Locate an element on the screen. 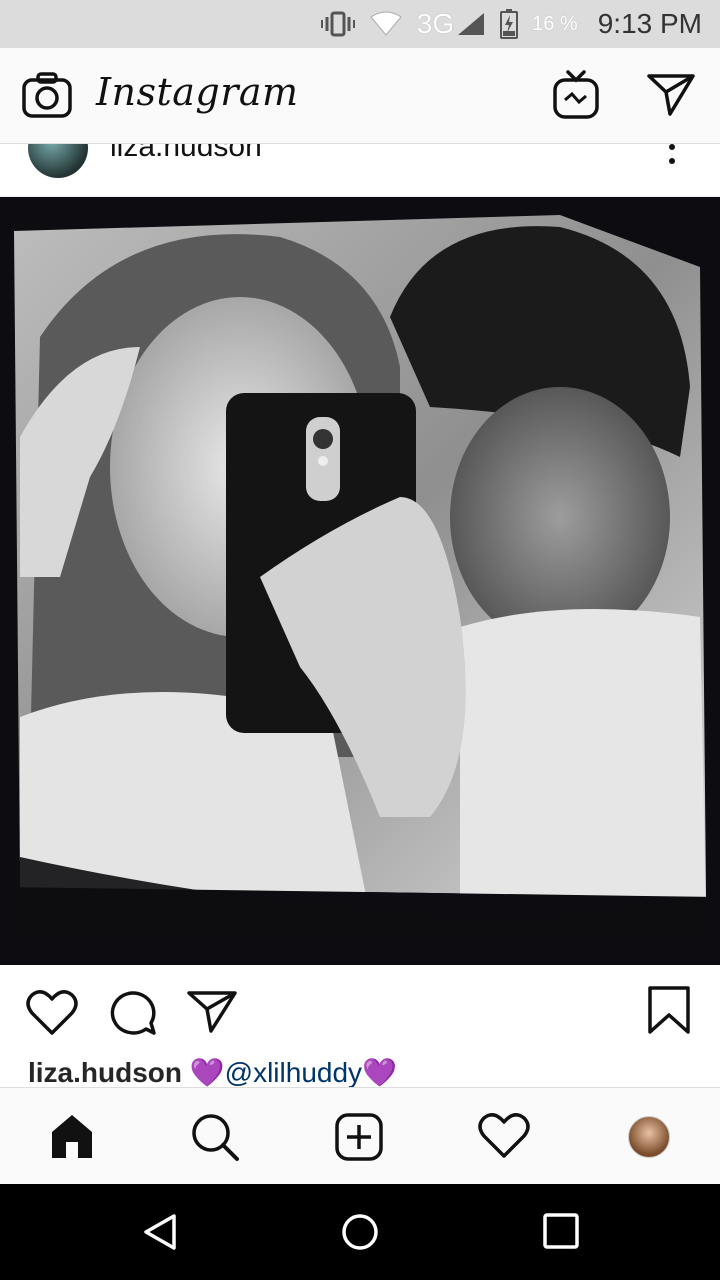 The image size is (720, 1280). new-post-icon is located at coordinates (359, 1139).